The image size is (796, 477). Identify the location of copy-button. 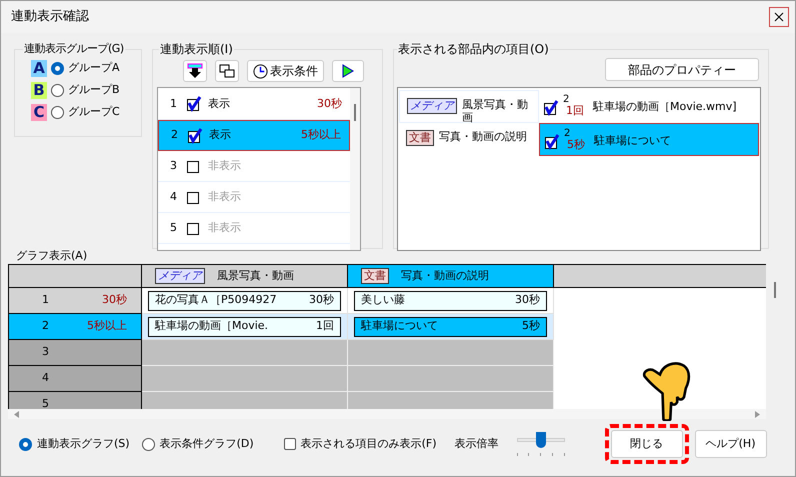
(227, 71).